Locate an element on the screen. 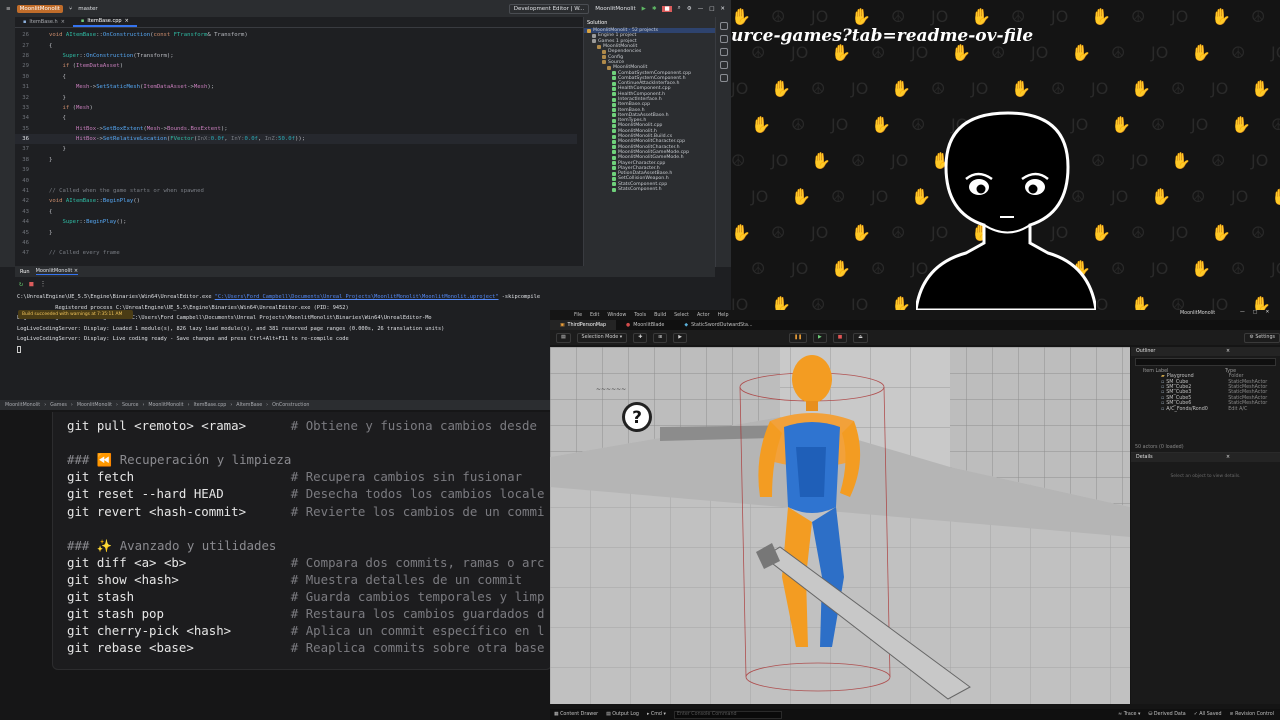  more-icon: ⋮ is located at coordinates (42, 284).